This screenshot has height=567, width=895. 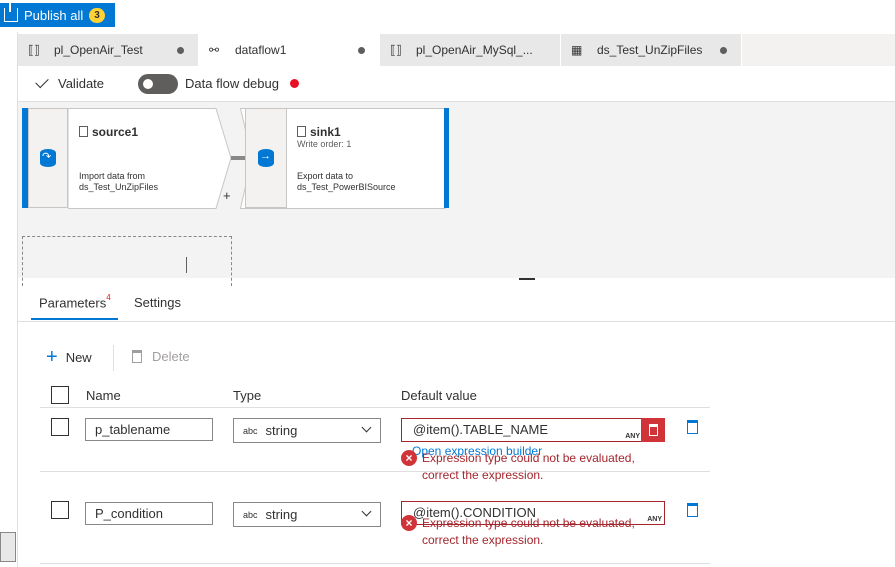 I want to click on source-title: source1, so click(x=108, y=132).